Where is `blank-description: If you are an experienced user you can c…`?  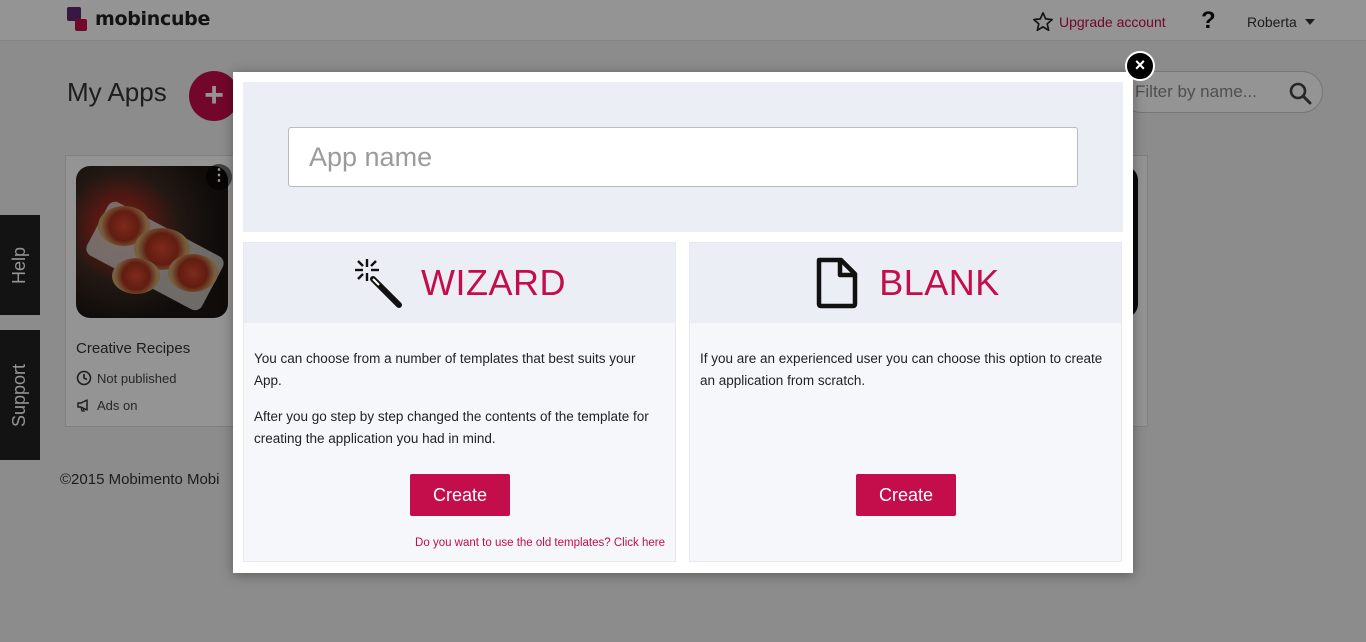
blank-description: If you are an experienced user you can c… is located at coordinates (905, 377).